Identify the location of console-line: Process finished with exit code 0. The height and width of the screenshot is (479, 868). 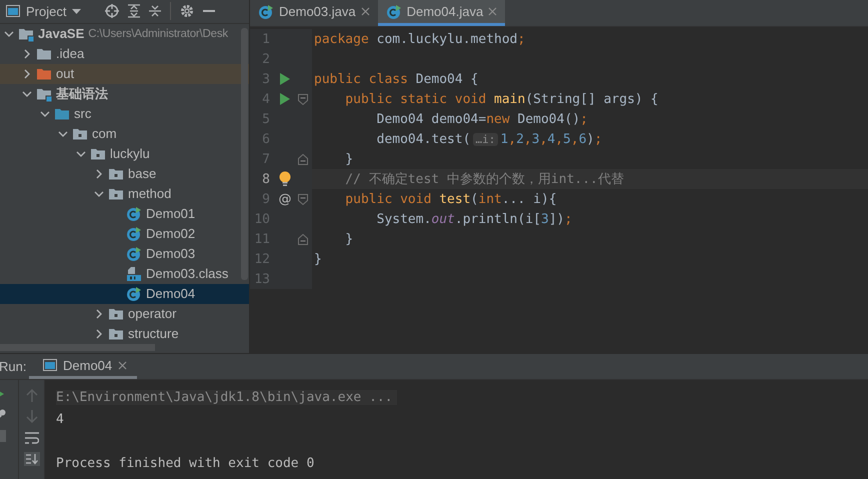
(185, 463).